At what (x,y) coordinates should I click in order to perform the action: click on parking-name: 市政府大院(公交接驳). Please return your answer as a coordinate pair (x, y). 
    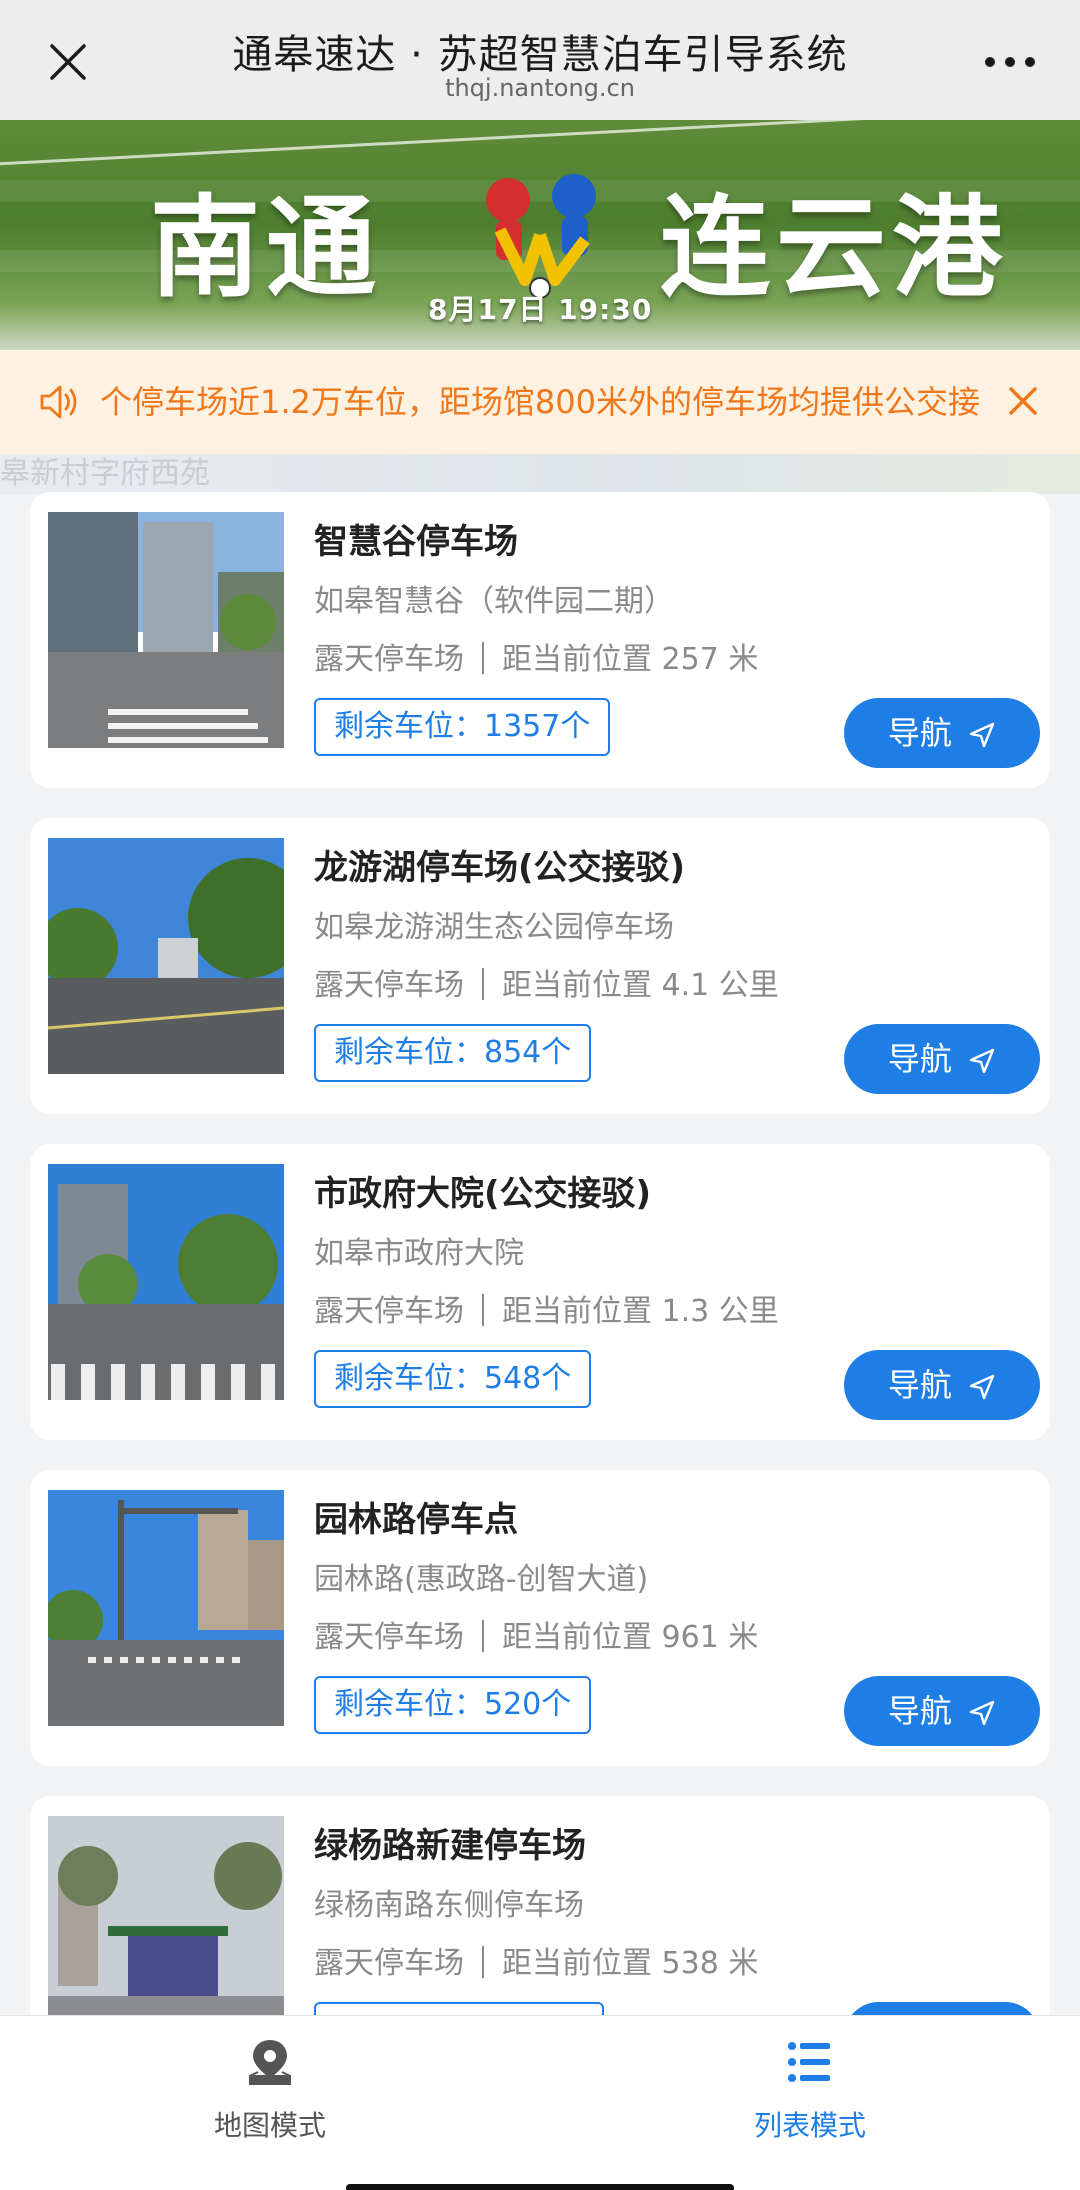
    Looking at the image, I should click on (483, 1194).